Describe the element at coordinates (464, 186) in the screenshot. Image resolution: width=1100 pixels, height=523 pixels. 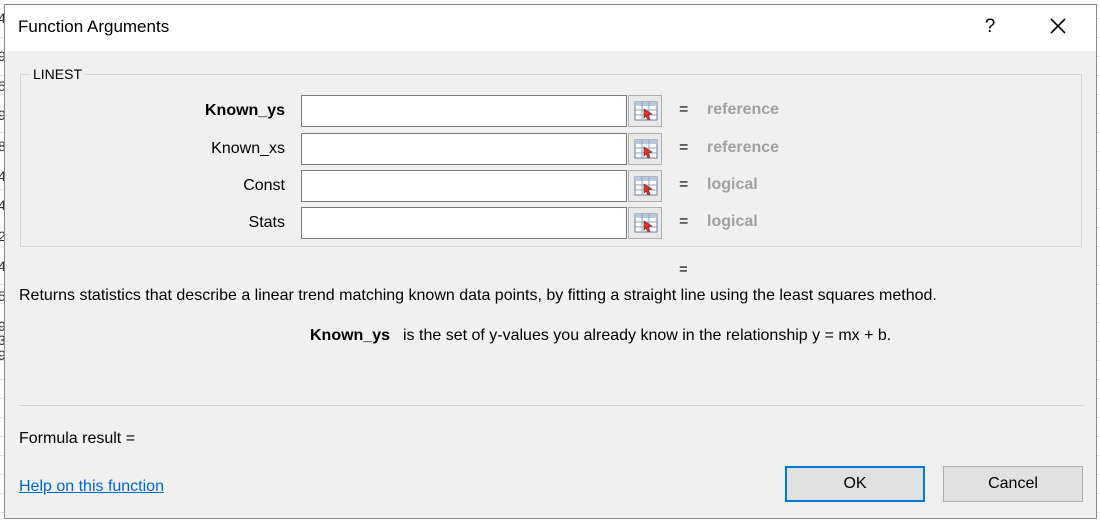
I see `const-input` at that location.